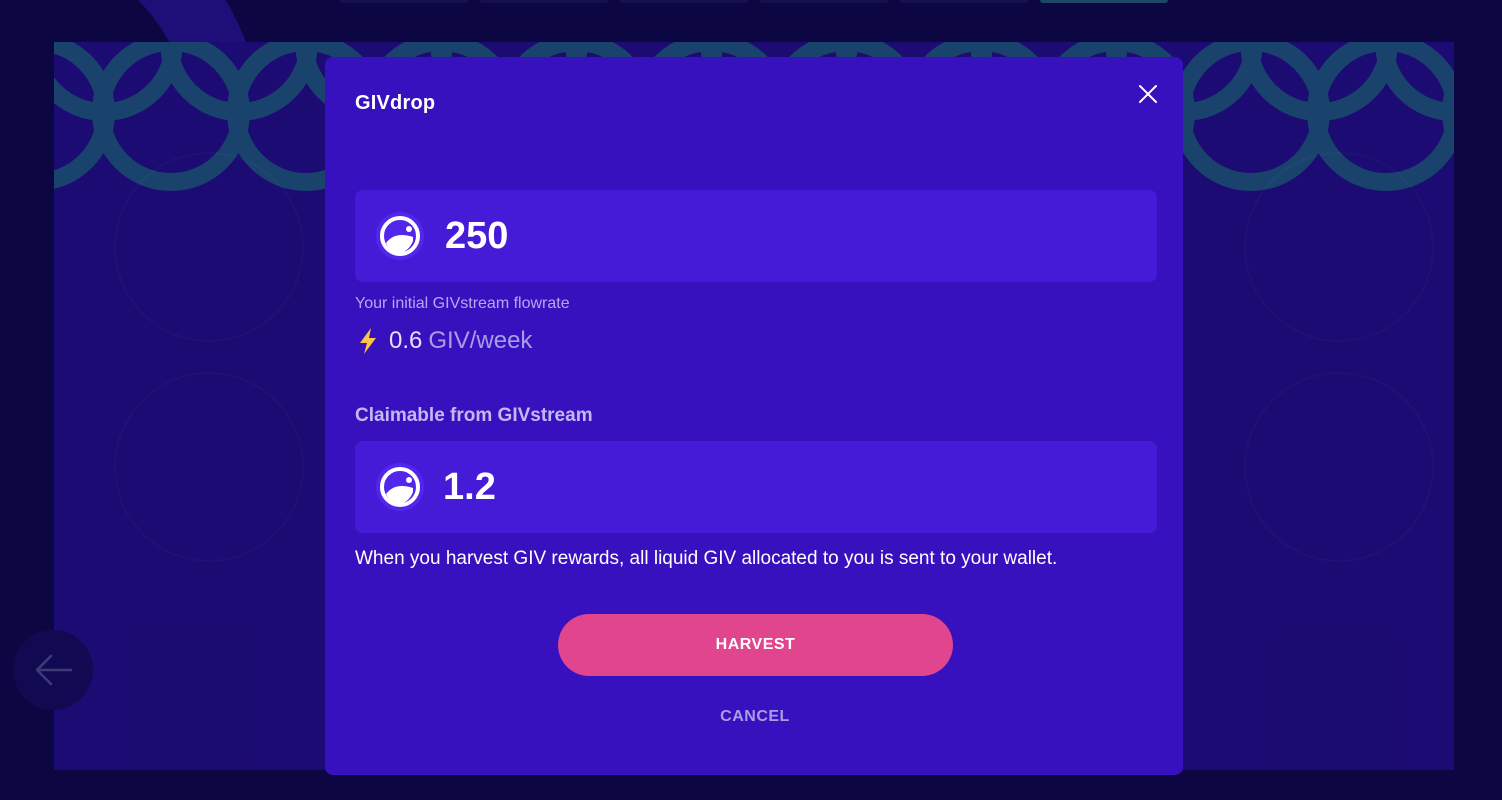 This screenshot has width=1502, height=800. What do you see at coordinates (474, 415) in the screenshot?
I see `claimable-label: Claimable from GIVstream` at bounding box center [474, 415].